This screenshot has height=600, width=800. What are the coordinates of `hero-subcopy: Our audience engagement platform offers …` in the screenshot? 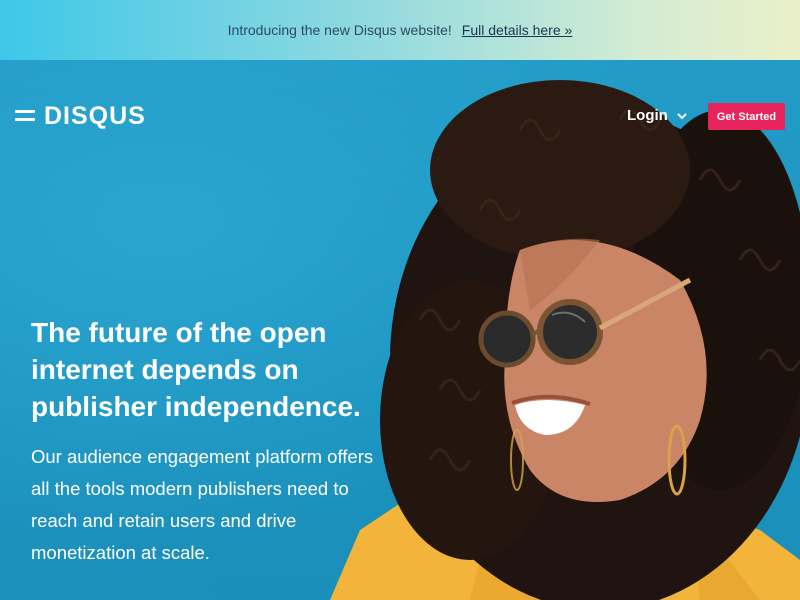 It's located at (202, 504).